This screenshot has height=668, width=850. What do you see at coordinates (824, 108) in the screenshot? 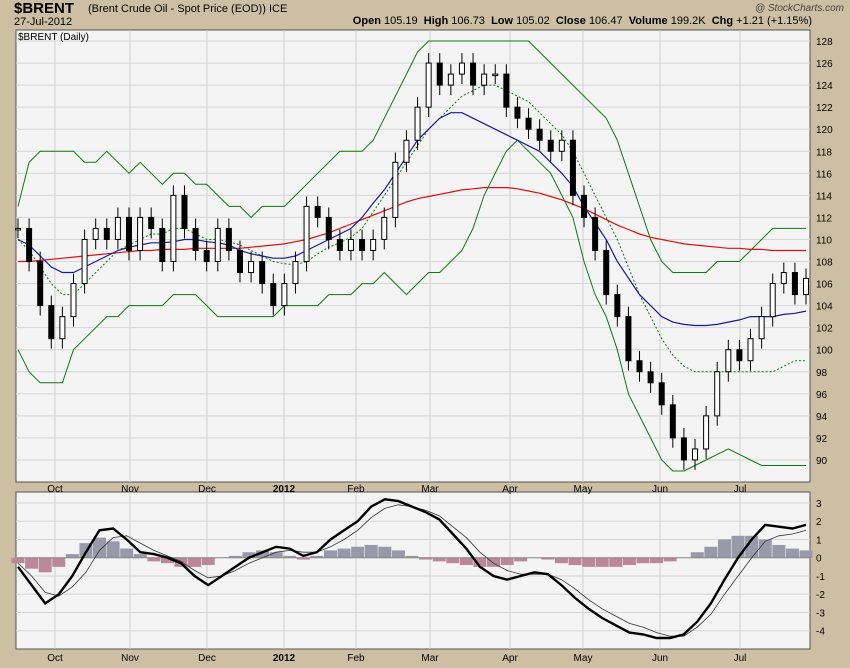
I see `price-tick-label: 122` at bounding box center [824, 108].